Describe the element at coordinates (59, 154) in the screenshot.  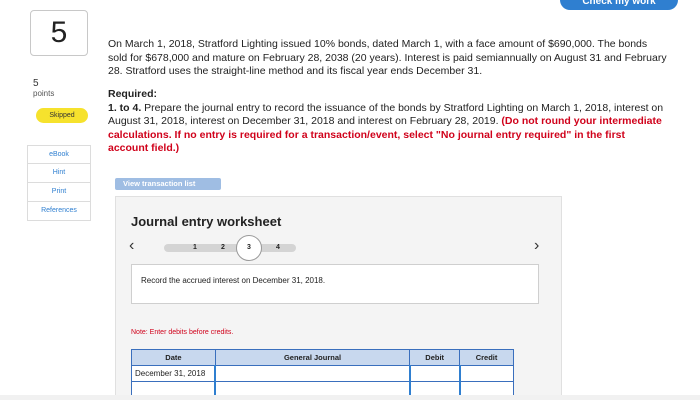
I see `ebook-link: eBook` at that location.